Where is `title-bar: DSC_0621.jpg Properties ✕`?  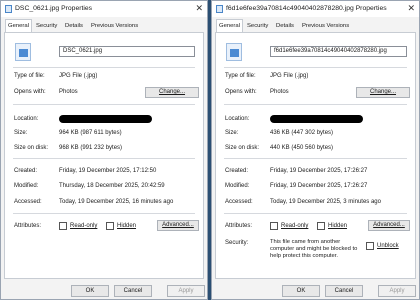
title-bar: DSC_0621.jpg Properties ✕ is located at coordinates (104, 9).